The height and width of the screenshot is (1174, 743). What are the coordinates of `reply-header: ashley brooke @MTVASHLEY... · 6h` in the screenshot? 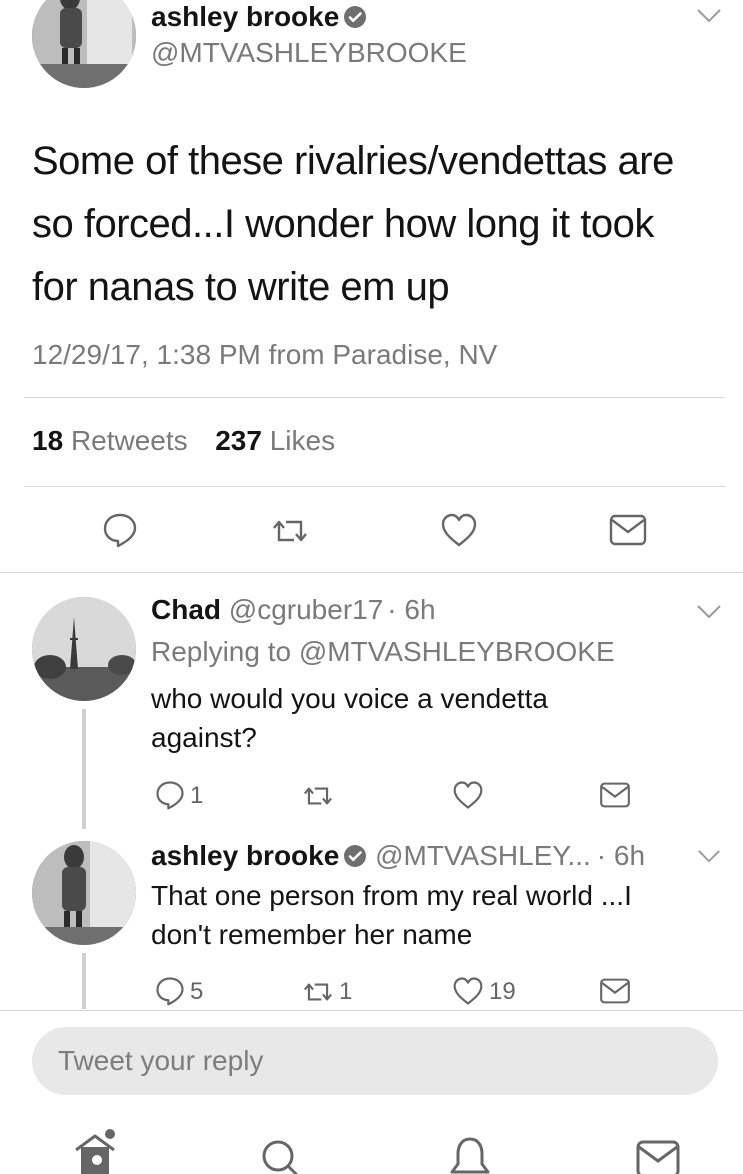 It's located at (398, 856).